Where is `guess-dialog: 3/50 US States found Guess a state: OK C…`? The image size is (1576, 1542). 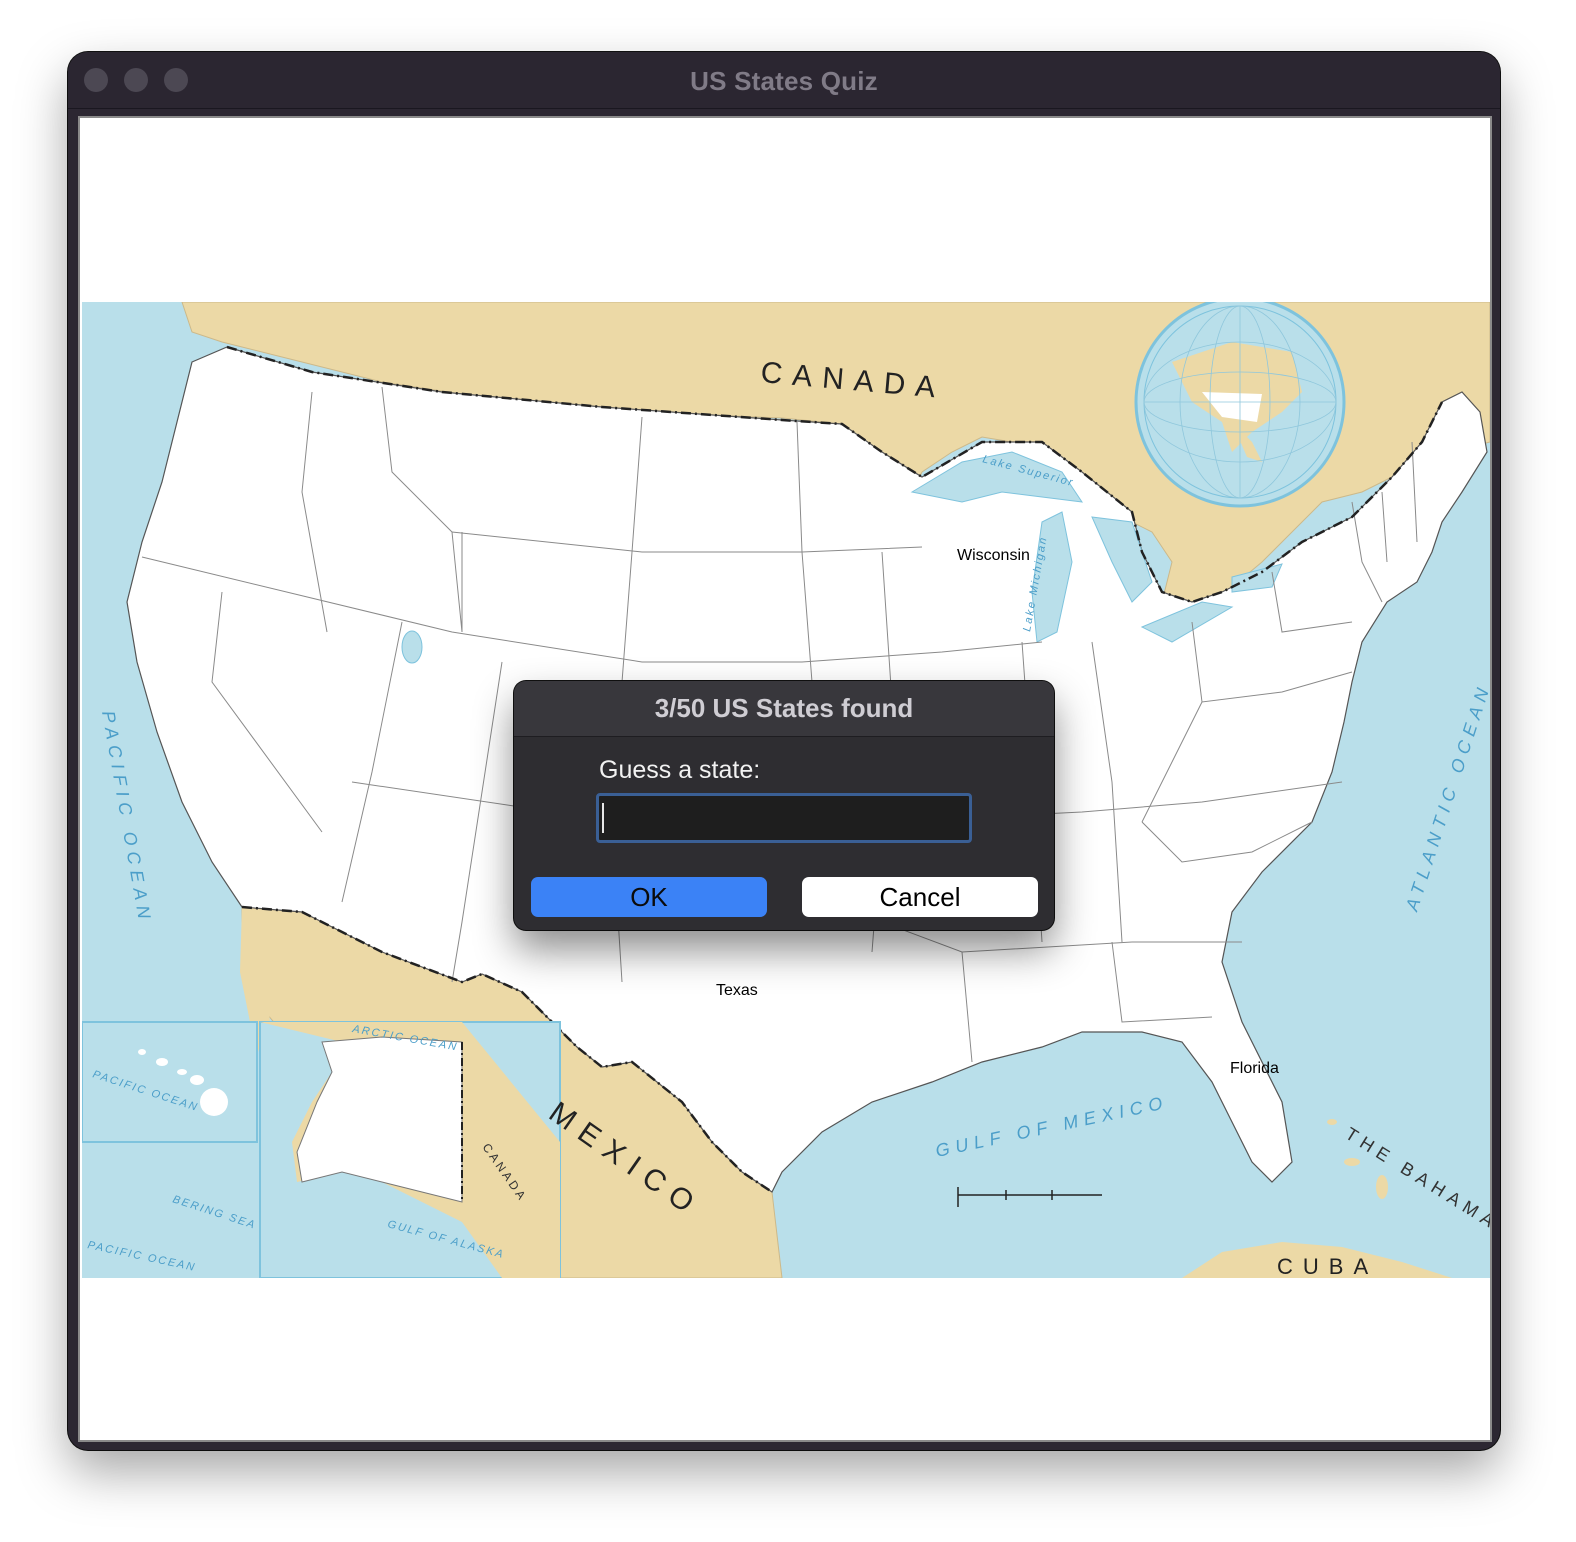 guess-dialog: 3/50 US States found Guess a state: OK C… is located at coordinates (784, 805).